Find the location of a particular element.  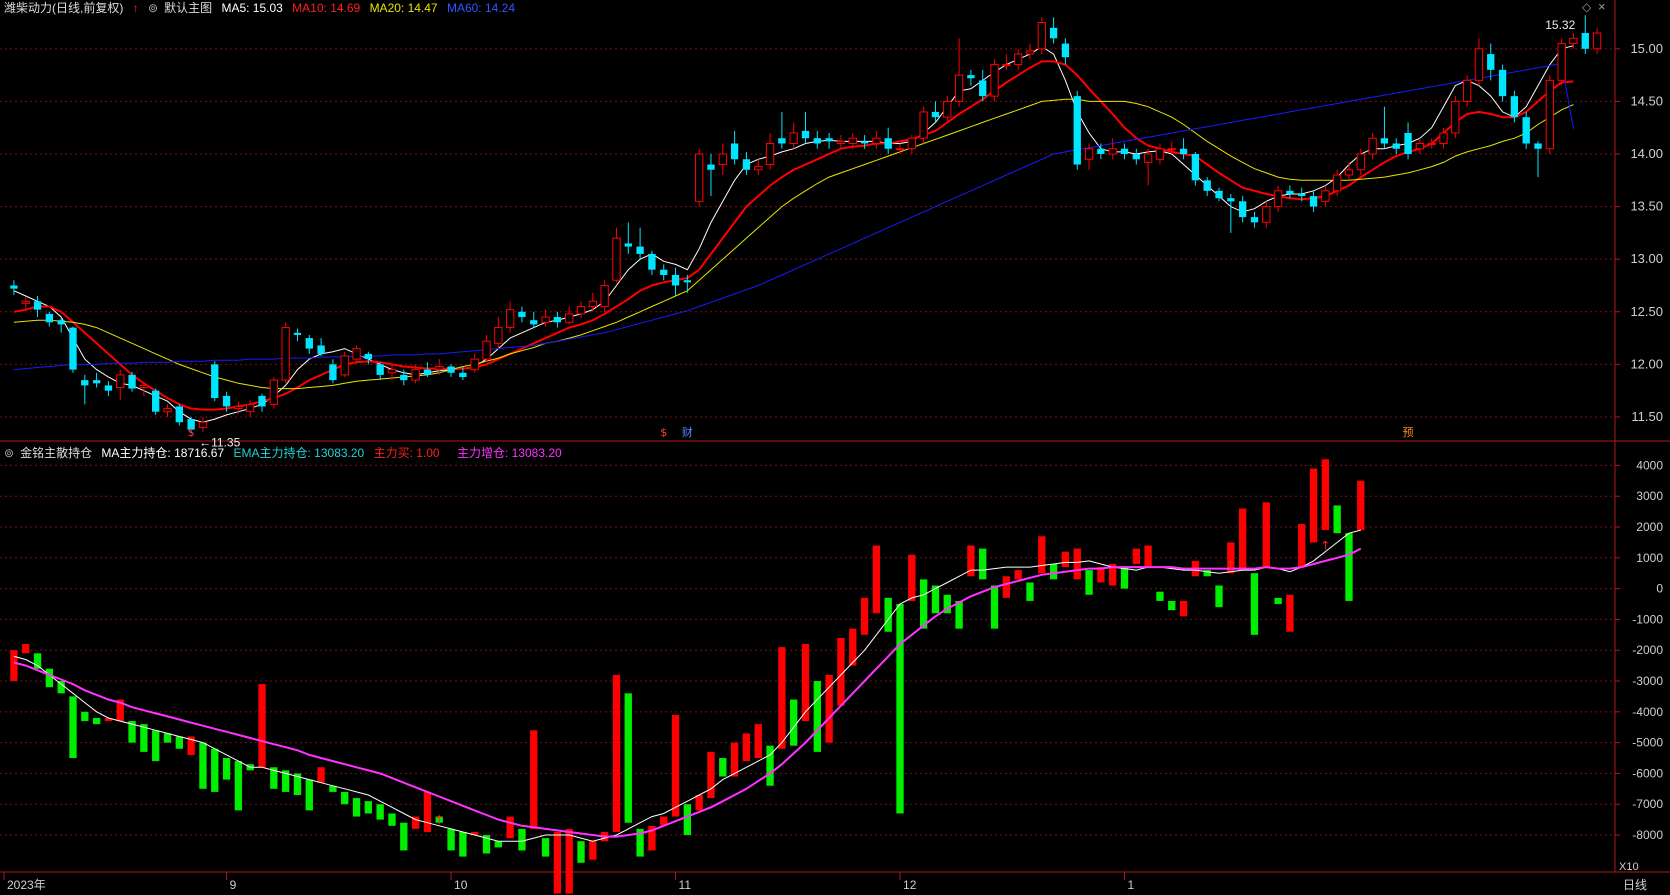

chart-mode: (日线,前复权) is located at coordinates (87, 8).